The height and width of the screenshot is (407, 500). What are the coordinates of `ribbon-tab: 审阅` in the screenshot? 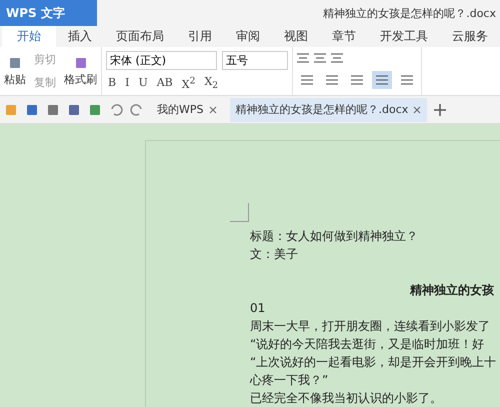 It's located at (248, 36).